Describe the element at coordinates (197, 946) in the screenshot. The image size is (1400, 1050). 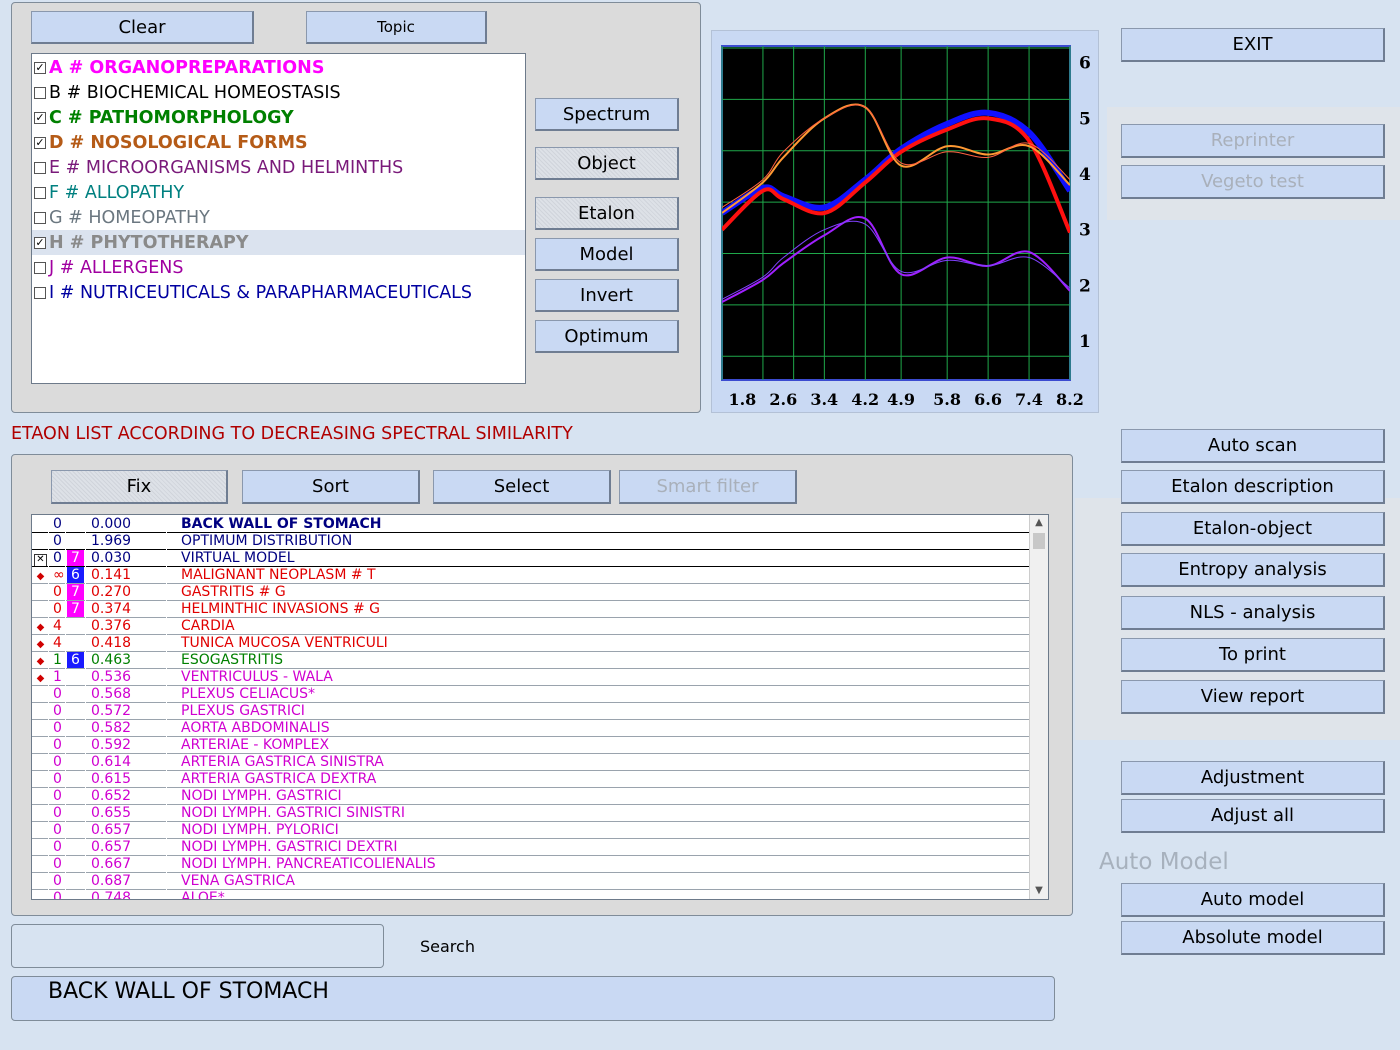
I see `search-input` at that location.